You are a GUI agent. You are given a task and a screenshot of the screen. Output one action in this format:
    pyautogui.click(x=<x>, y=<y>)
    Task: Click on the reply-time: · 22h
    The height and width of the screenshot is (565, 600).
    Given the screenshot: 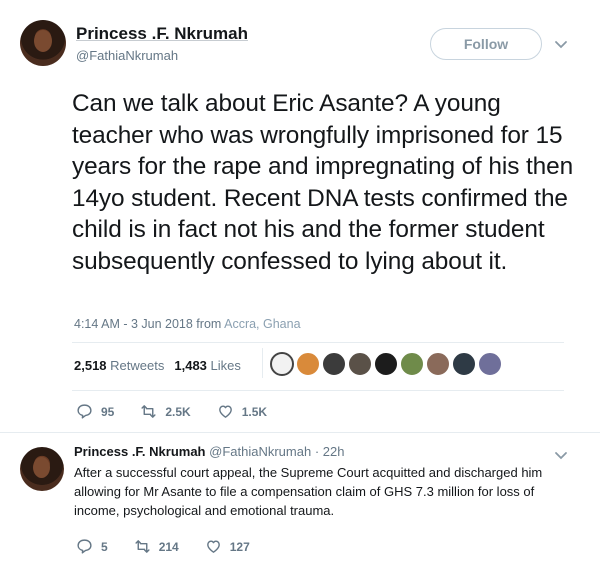 What is the action you would take?
    pyautogui.click(x=330, y=451)
    